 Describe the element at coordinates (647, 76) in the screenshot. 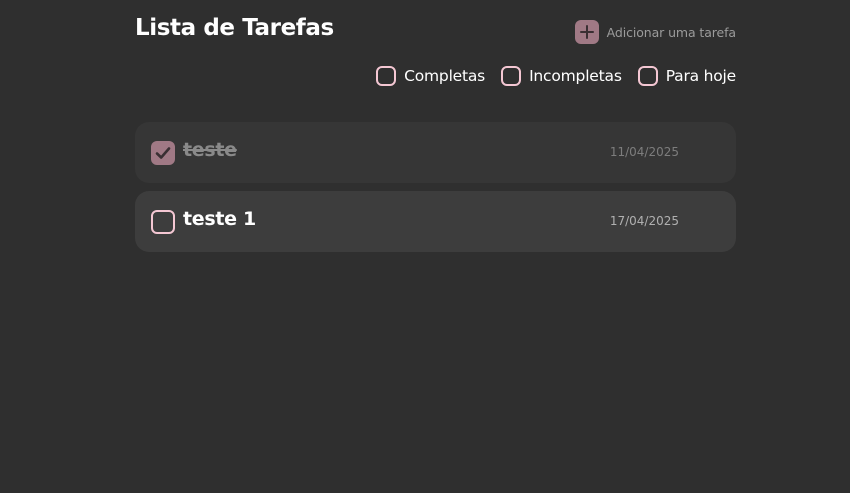

I see `filter-para-hoje-checkbox` at that location.